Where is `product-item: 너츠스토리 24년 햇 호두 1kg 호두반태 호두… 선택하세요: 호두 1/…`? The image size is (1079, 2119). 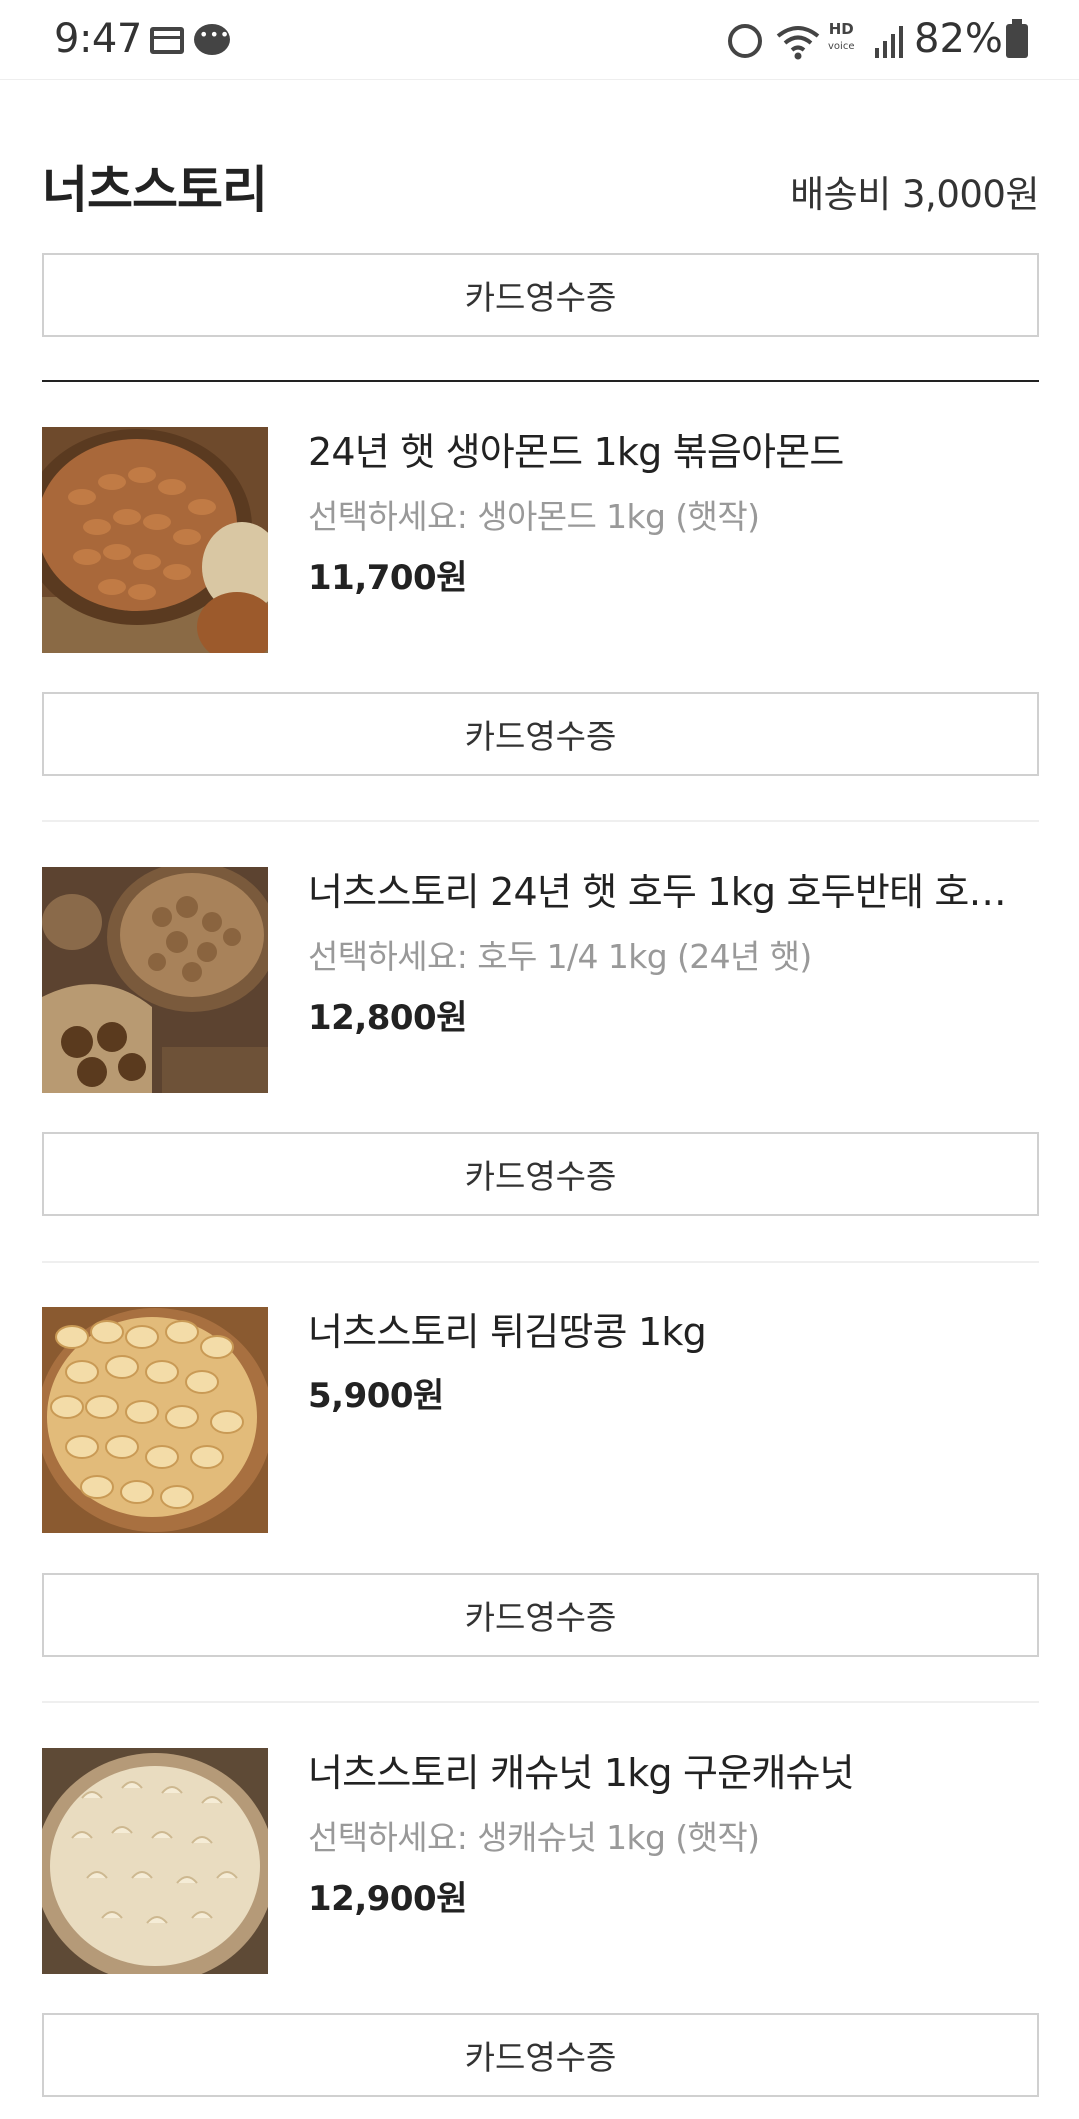
product-item: 너츠스토리 24년 햇 호두 1kg 호두반태 호두… 선택하세요: 호두 1/… is located at coordinates (540, 980).